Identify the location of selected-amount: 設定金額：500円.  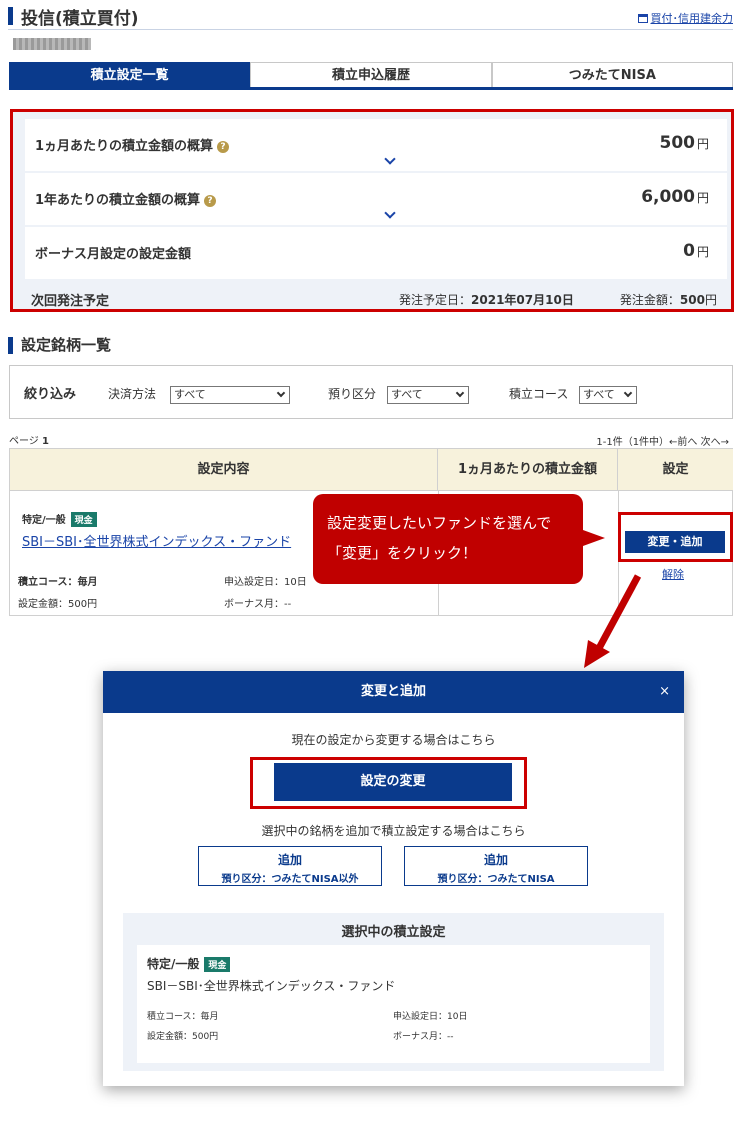
(183, 1037).